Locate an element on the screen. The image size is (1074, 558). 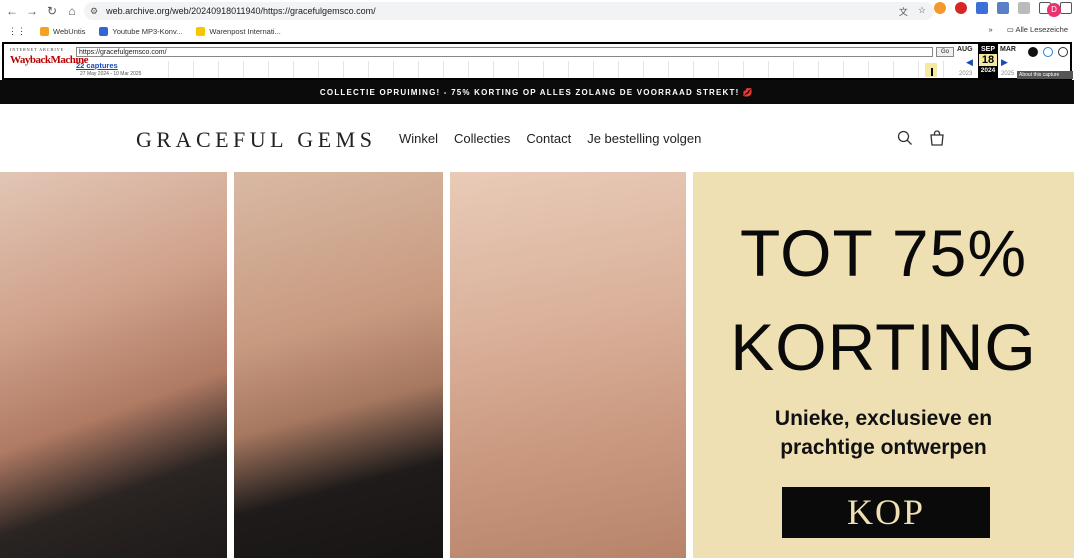
wayback-logo: INTERNET ARCHIVE WaybackMachine is located at coordinates (49, 62).